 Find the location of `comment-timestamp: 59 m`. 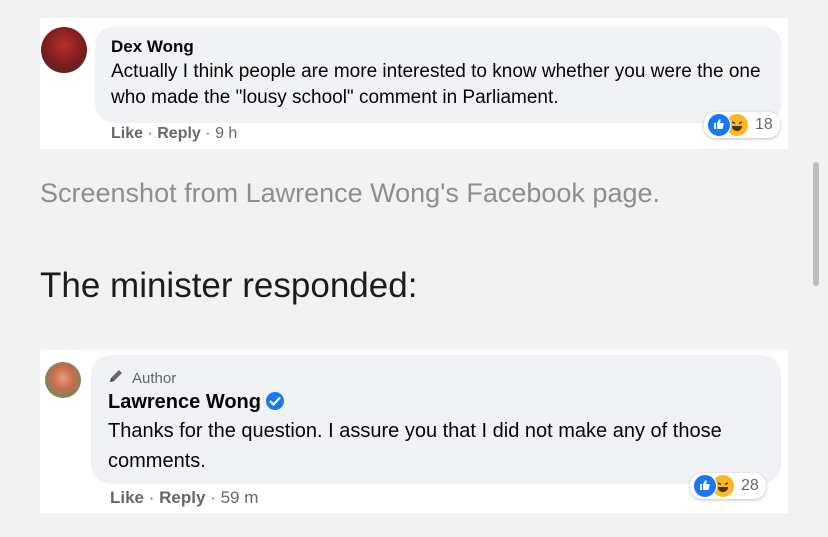

comment-timestamp: 59 m is located at coordinates (240, 497).